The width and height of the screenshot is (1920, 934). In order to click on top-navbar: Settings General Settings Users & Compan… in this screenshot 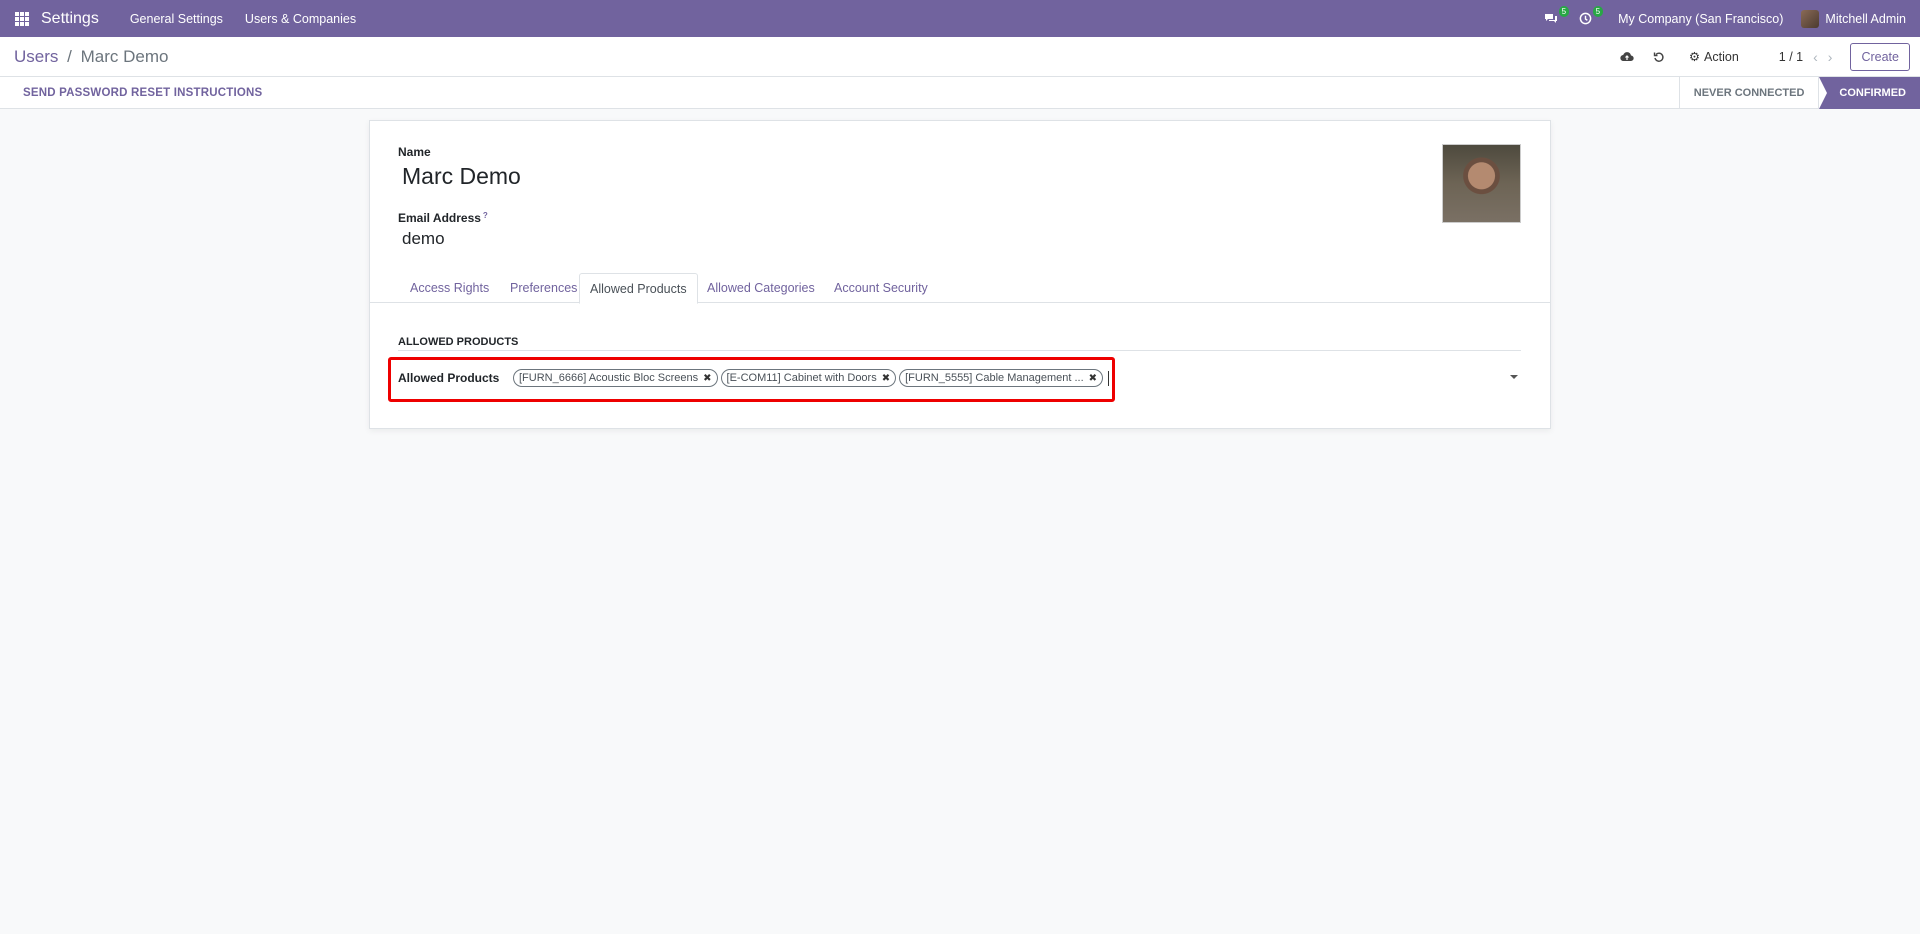, I will do `click(960, 18)`.